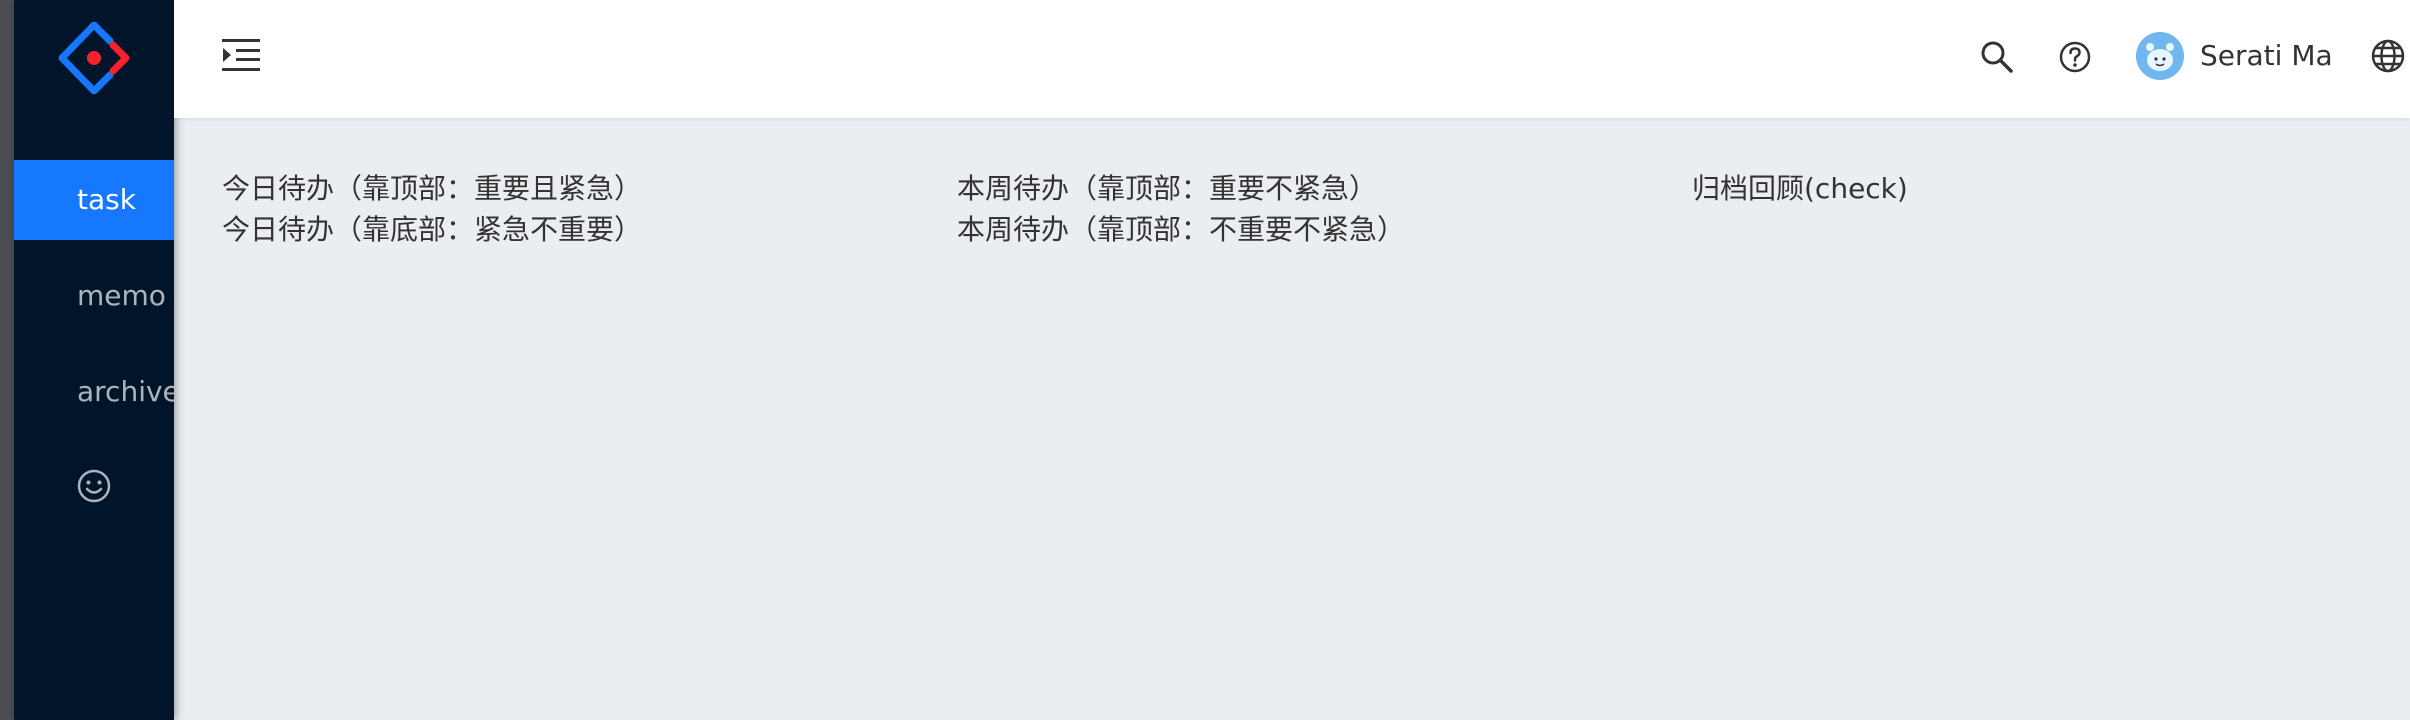 Image resolution: width=2410 pixels, height=720 pixels. I want to click on smile-icon, so click(94, 486).